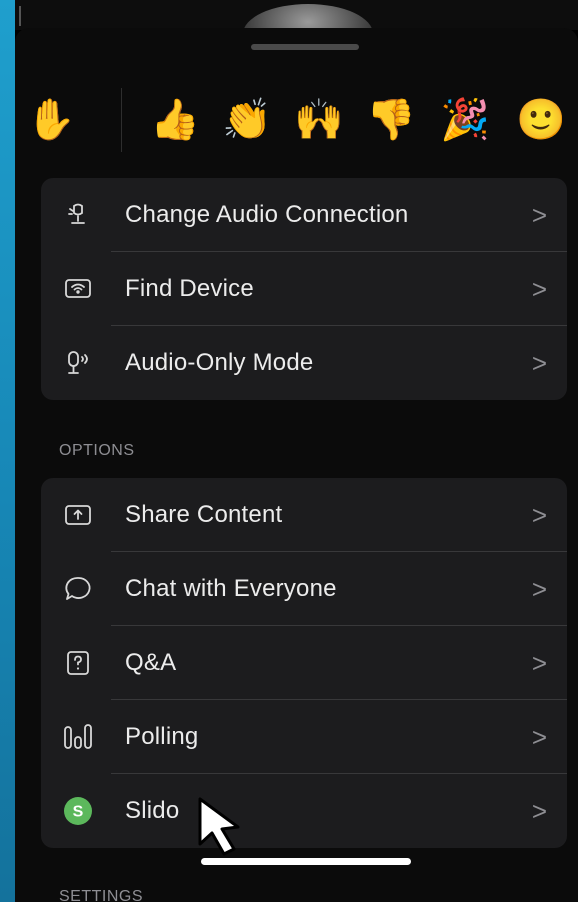  I want to click on menu-item-find-device: Find Device >, so click(304, 289).